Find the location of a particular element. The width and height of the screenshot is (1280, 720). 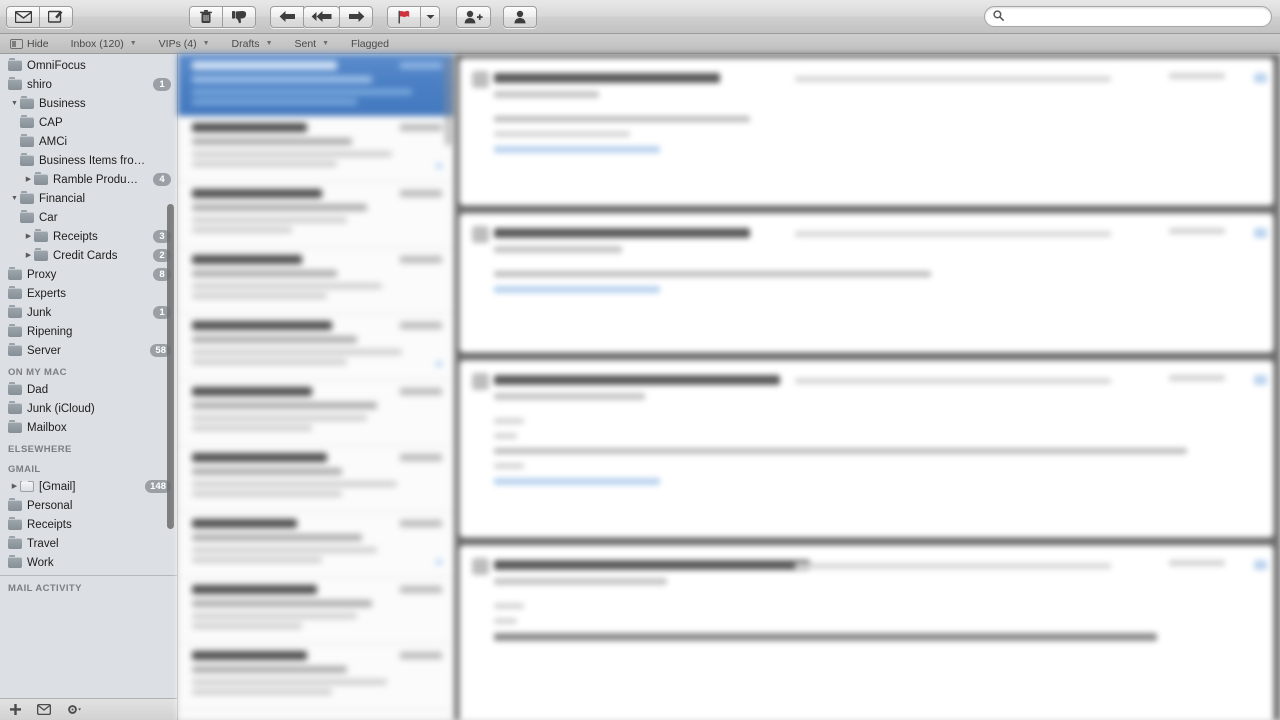

message-body-line is located at coordinates (509, 466).